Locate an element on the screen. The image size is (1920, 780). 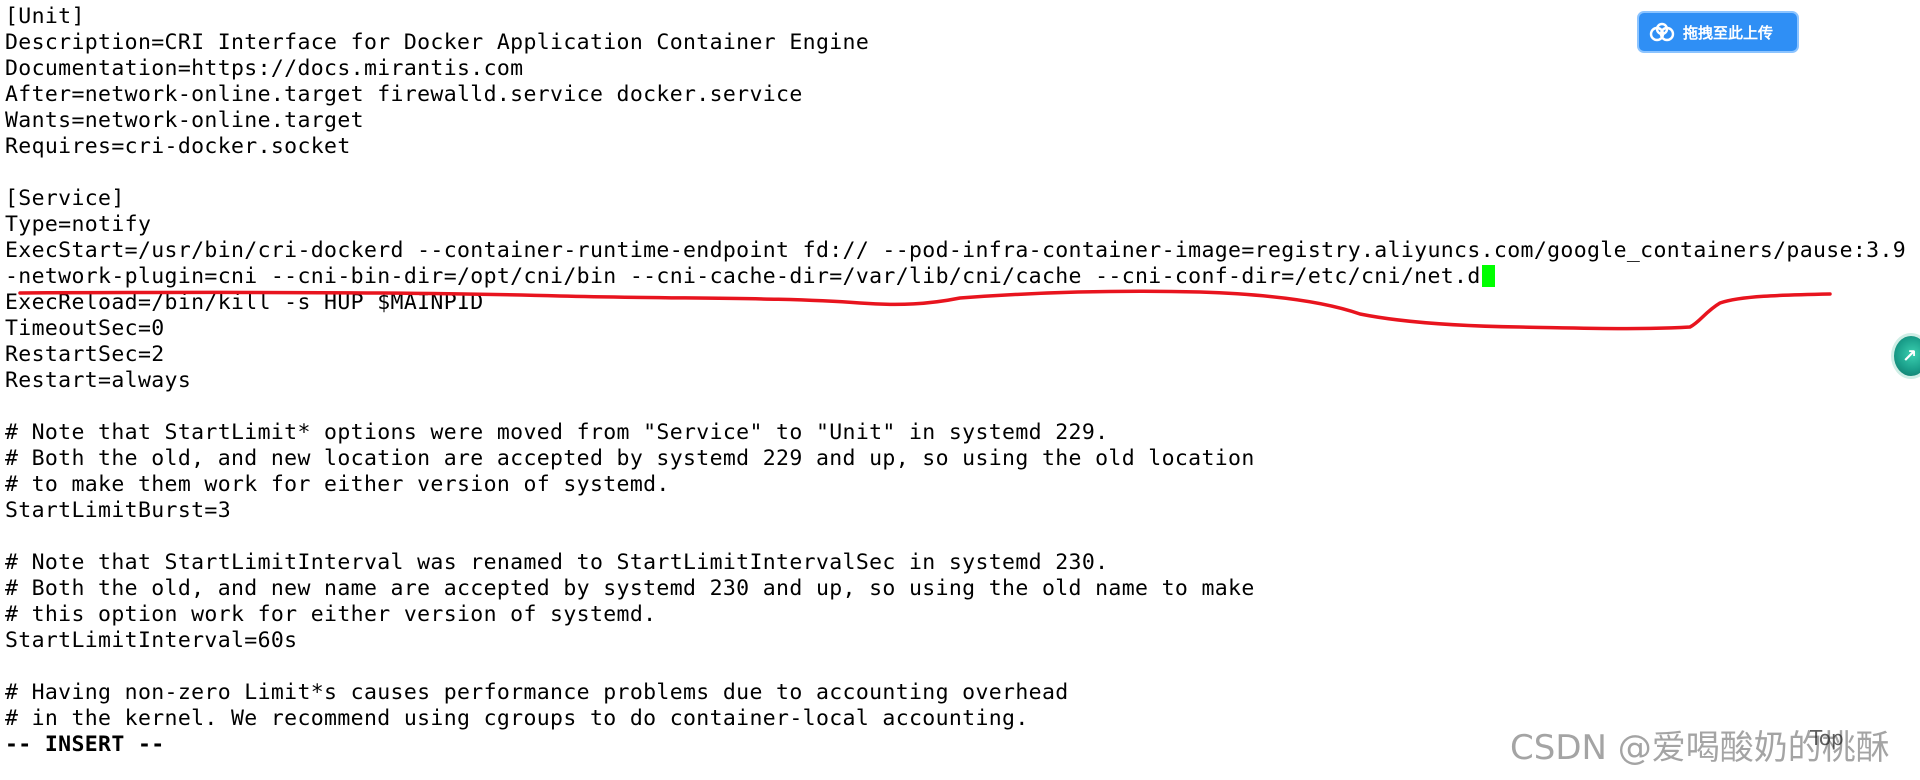
line-3: Documentation=https://docs.mirantis.com is located at coordinates (264, 68).